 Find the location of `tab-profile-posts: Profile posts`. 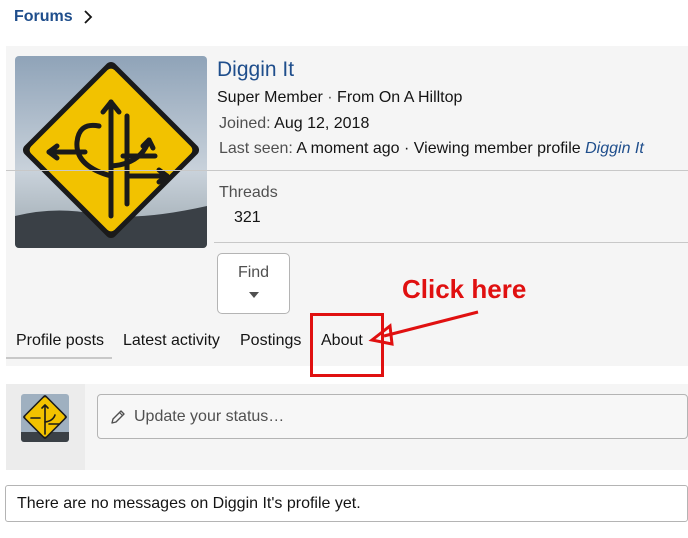

tab-profile-posts: Profile posts is located at coordinates (60, 341).